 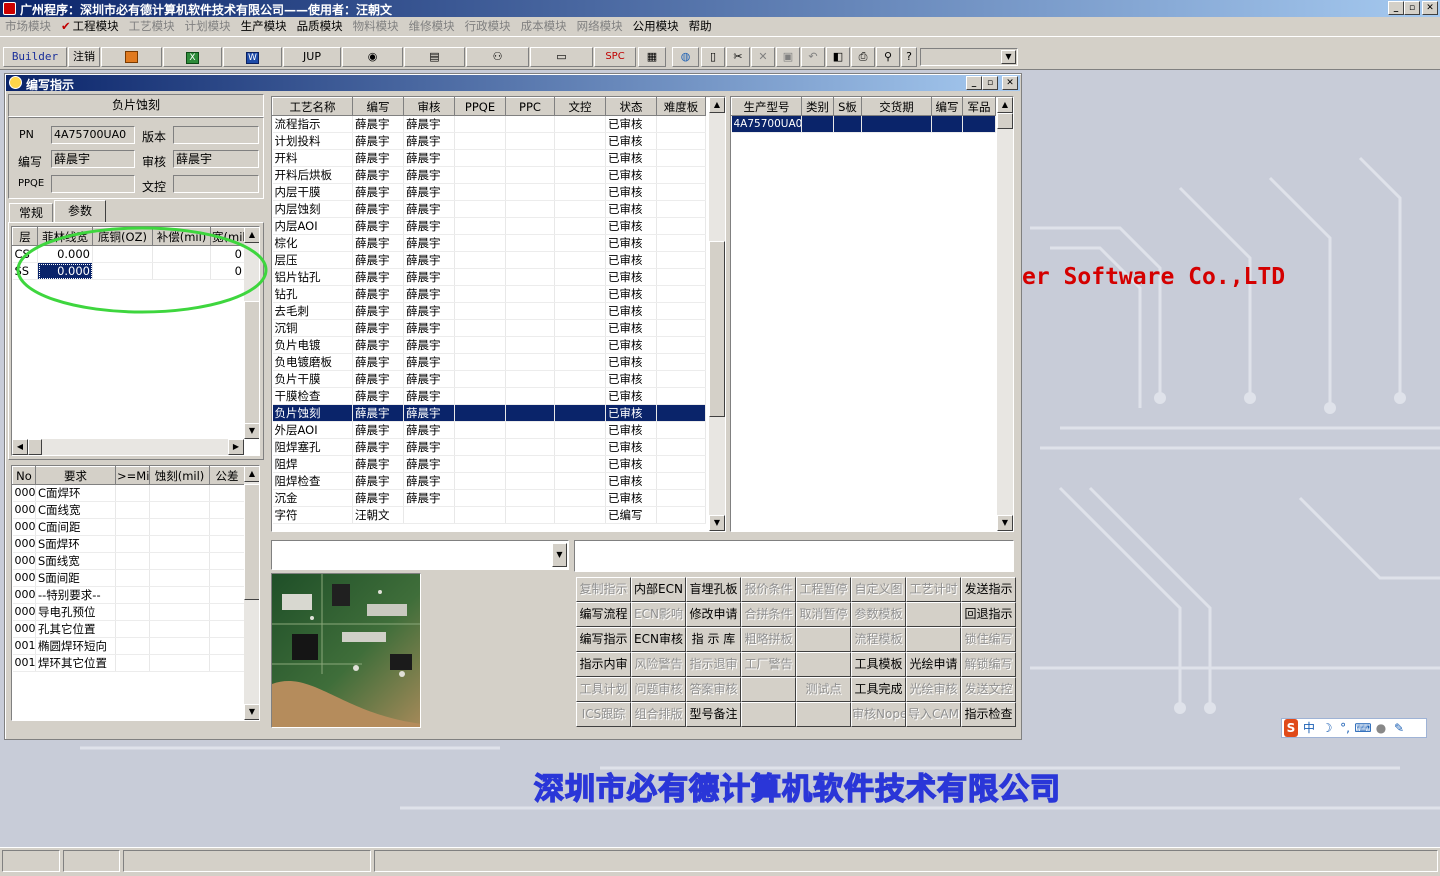 What do you see at coordinates (24, 561) in the screenshot?
I see `no-cell: 000` at bounding box center [24, 561].